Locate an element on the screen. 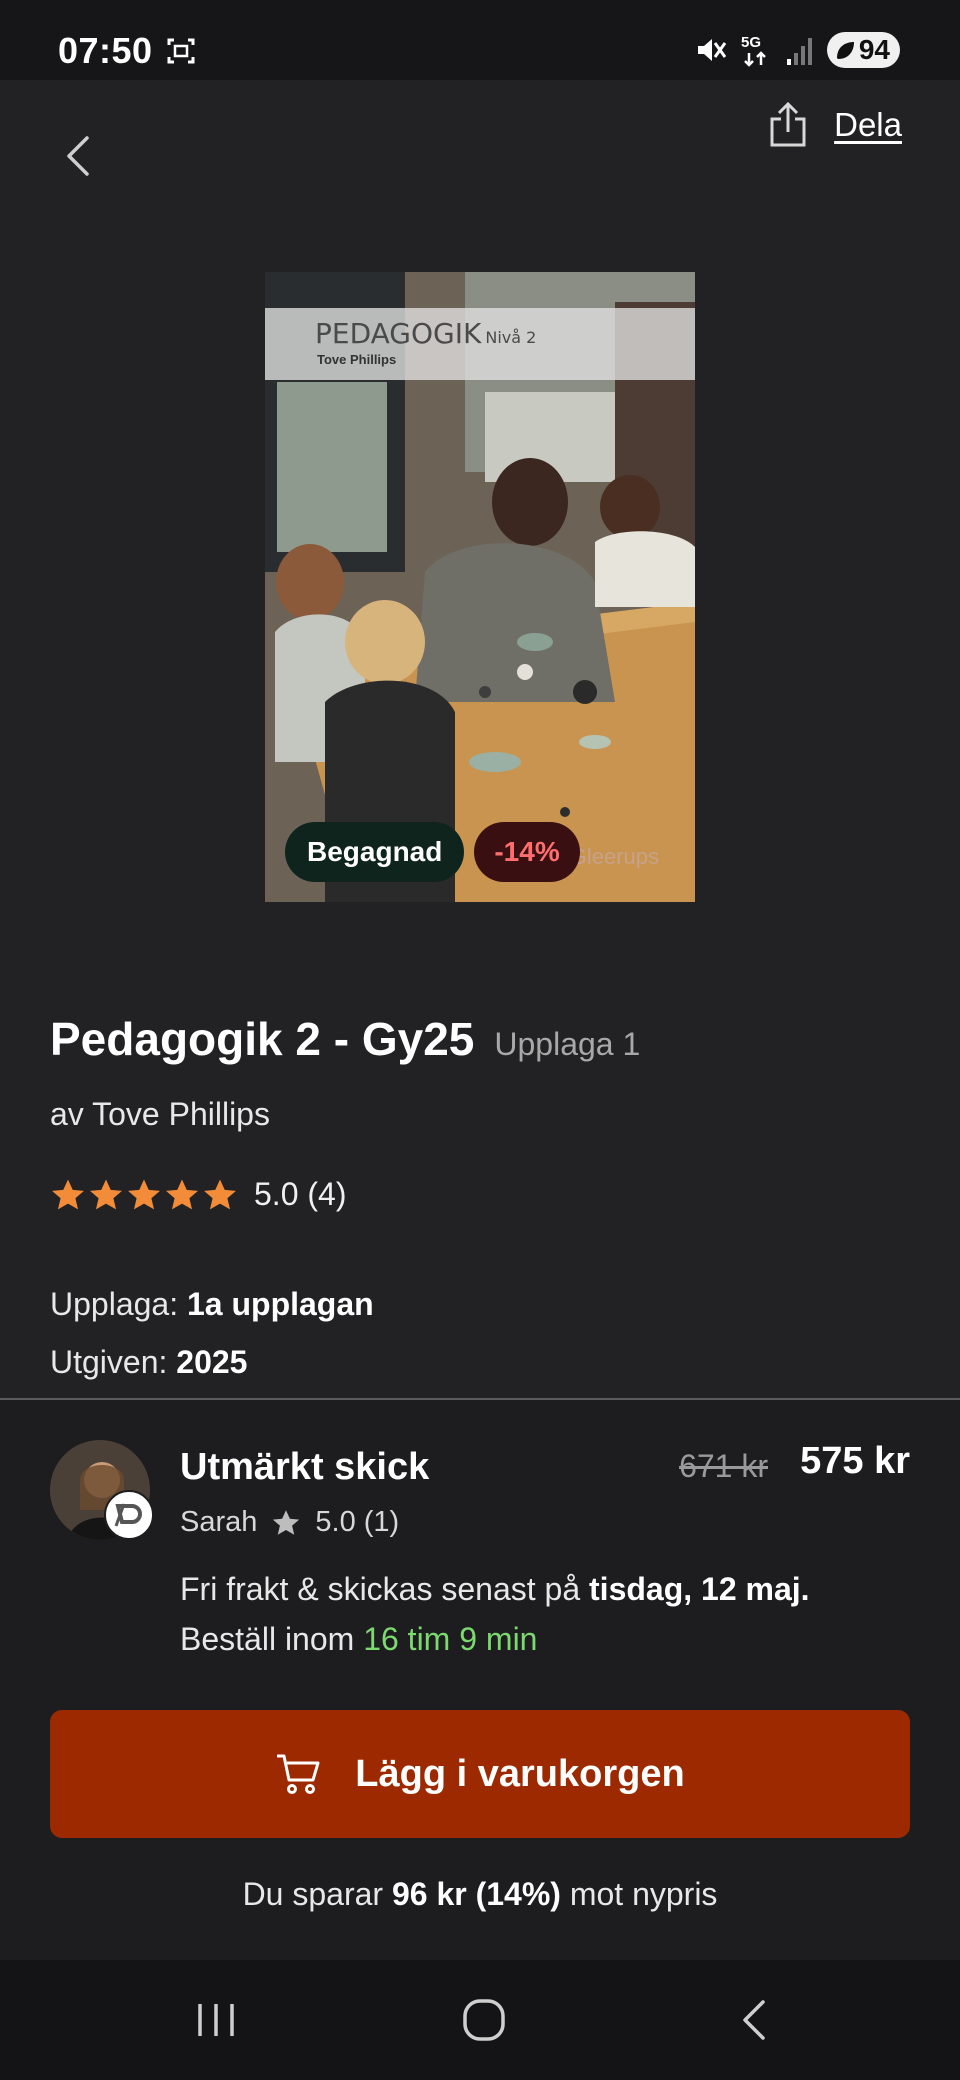  savings-info: Du sparar 96 kr (14%) mot nypris is located at coordinates (480, 1894).